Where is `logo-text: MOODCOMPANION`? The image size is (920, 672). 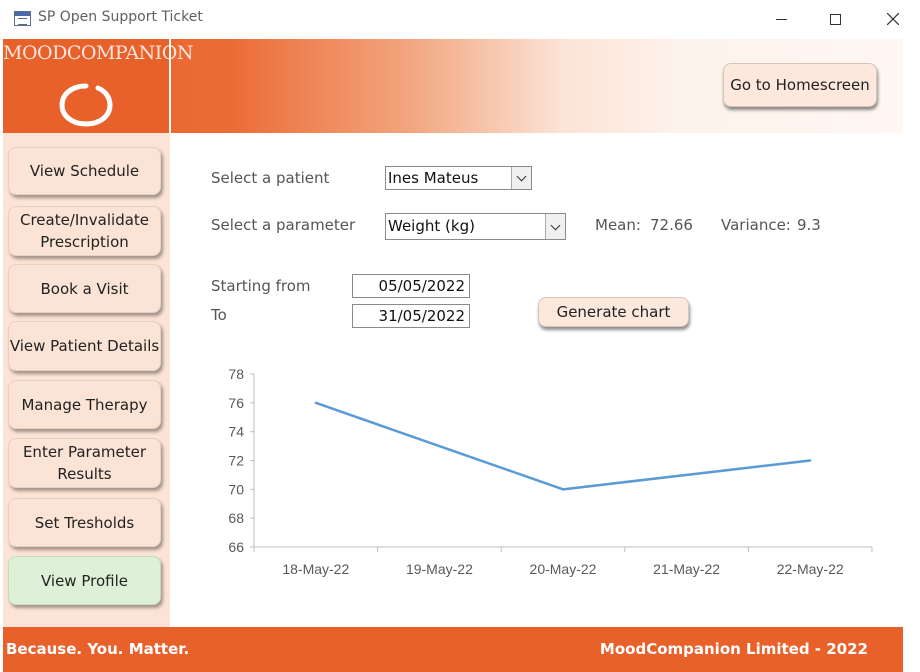 logo-text: MOODCOMPANION is located at coordinates (98, 53).